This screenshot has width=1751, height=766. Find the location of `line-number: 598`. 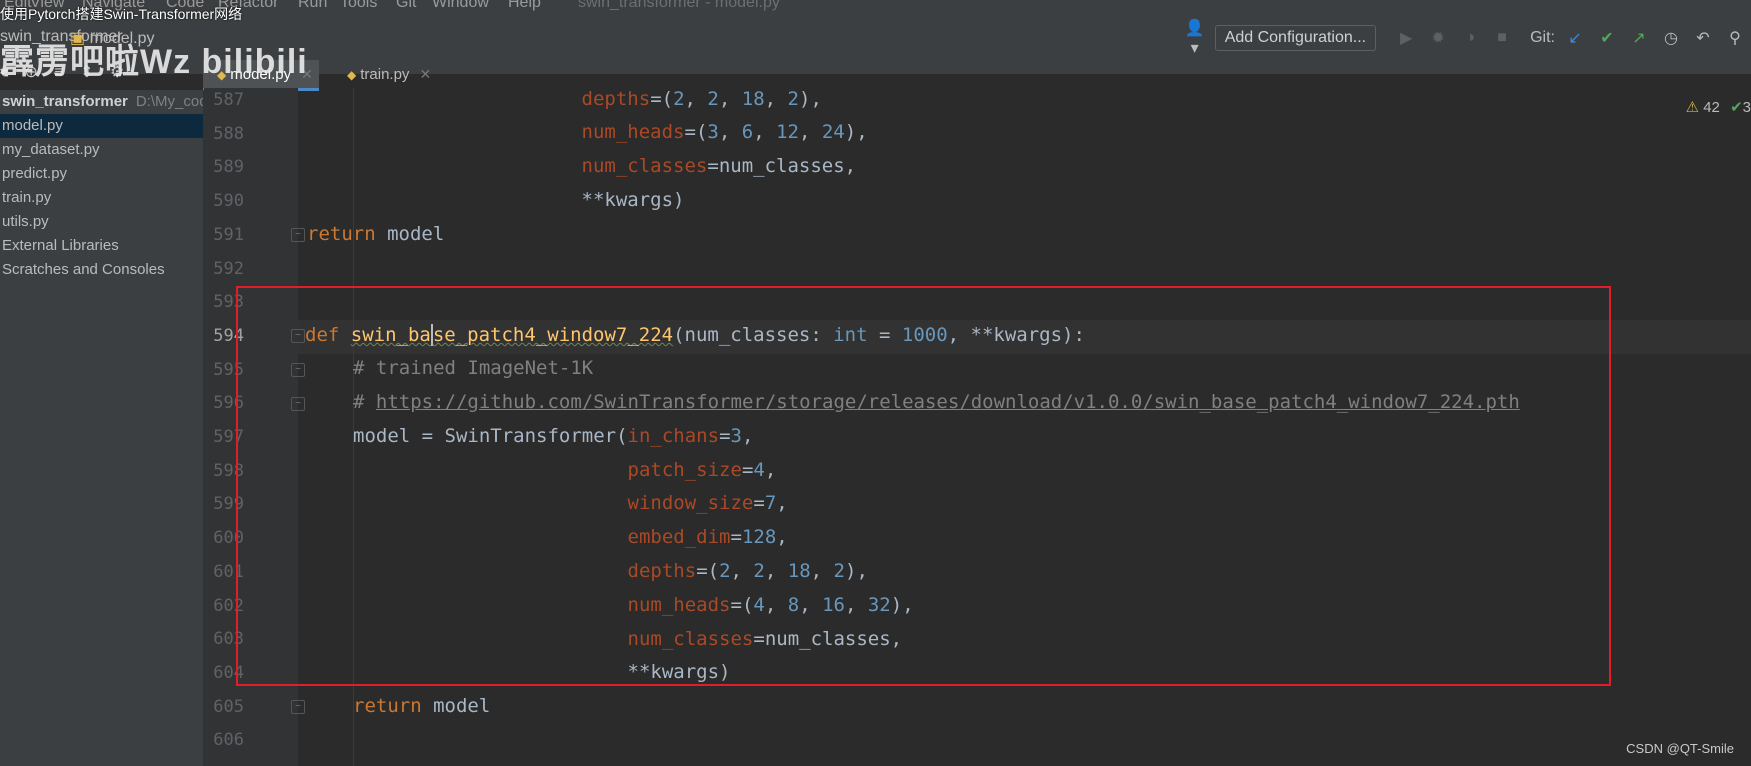

line-number: 598 is located at coordinates (228, 470).